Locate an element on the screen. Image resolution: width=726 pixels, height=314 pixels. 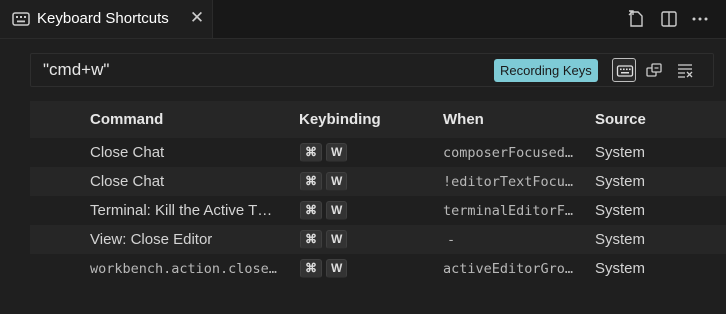
sort-by-precedence-button is located at coordinates (654, 70).